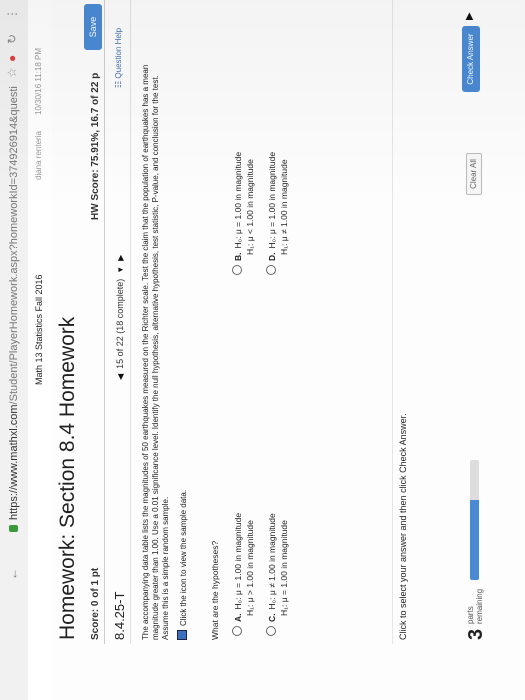 Image resolution: width=525 pixels, height=700 pixels. Describe the element at coordinates (95, 146) in the screenshot. I see `hw-score: HW Score: 75.91%, 16.7 of 22 p` at that location.